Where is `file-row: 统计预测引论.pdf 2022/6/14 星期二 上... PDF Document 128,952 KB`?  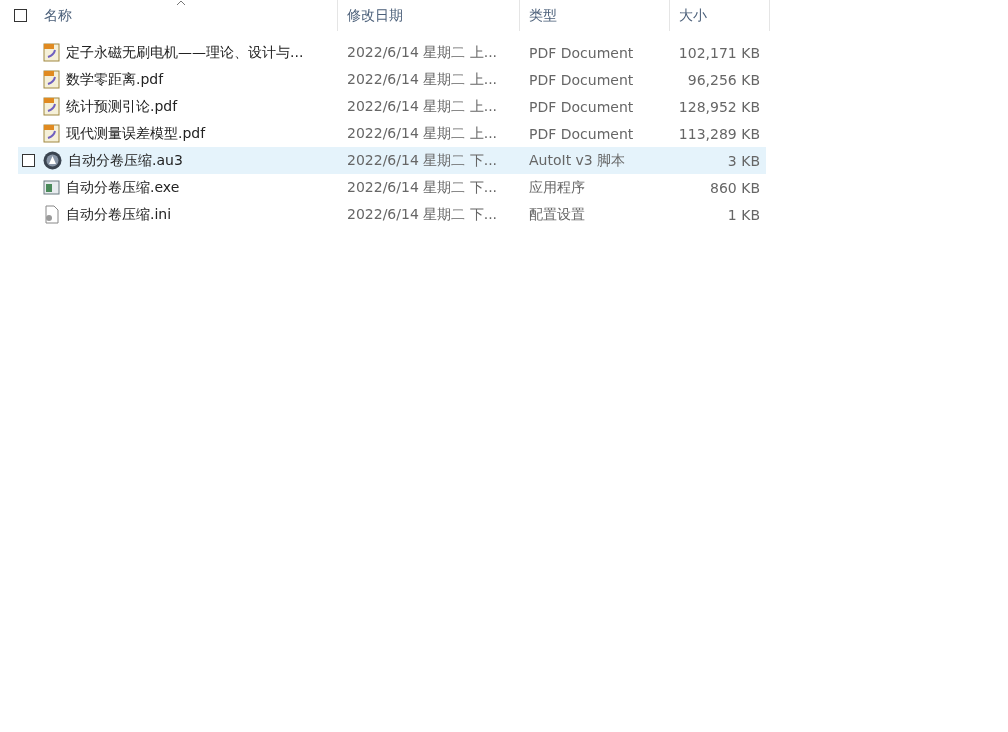
file-row: 统计预测引论.pdf 2022/6/14 星期二 上... PDF Document 128,952 KB is located at coordinates (392, 106).